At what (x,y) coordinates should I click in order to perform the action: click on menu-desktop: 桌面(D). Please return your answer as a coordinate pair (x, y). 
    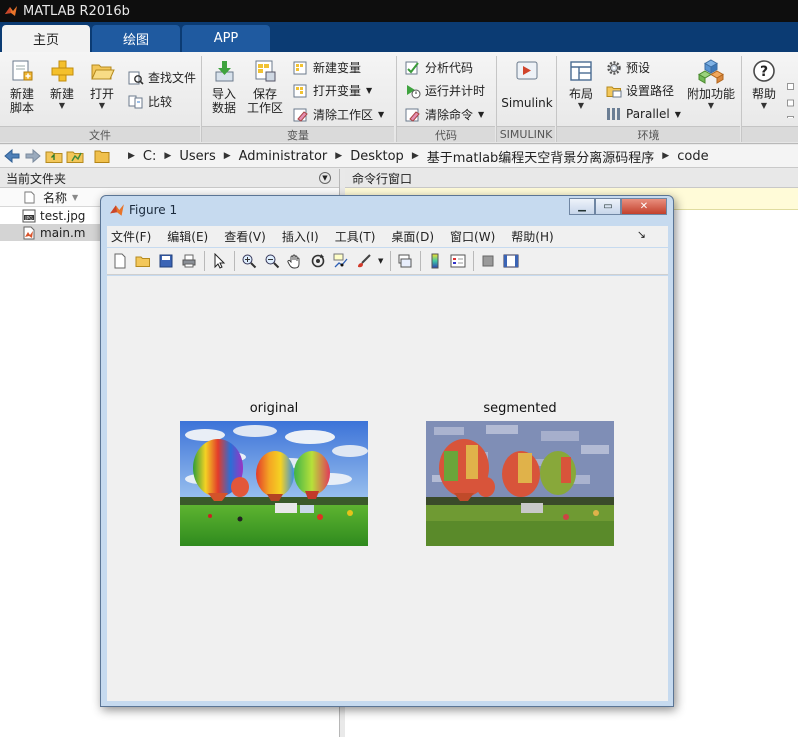
    Looking at the image, I should click on (412, 236).